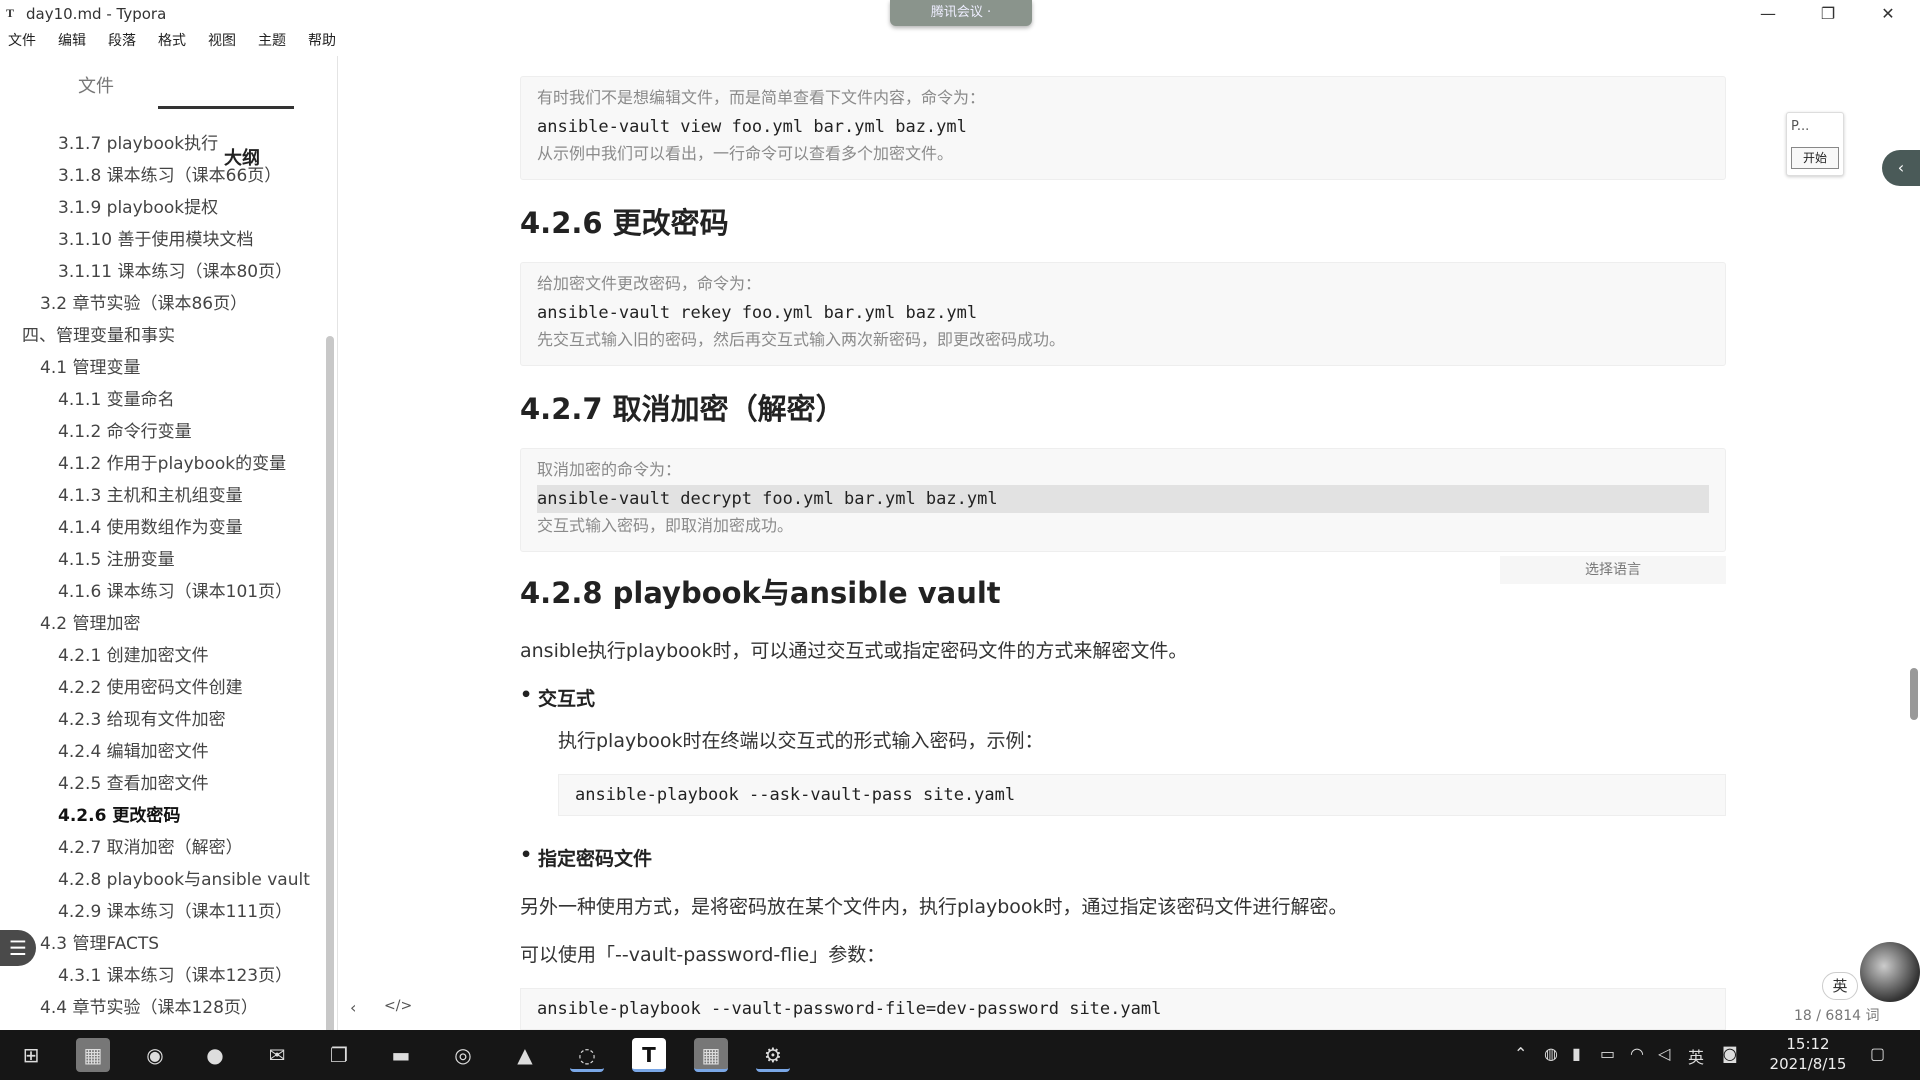 This screenshot has height=1080, width=1920. I want to click on back-arrow-icon: ‹, so click(353, 1007).